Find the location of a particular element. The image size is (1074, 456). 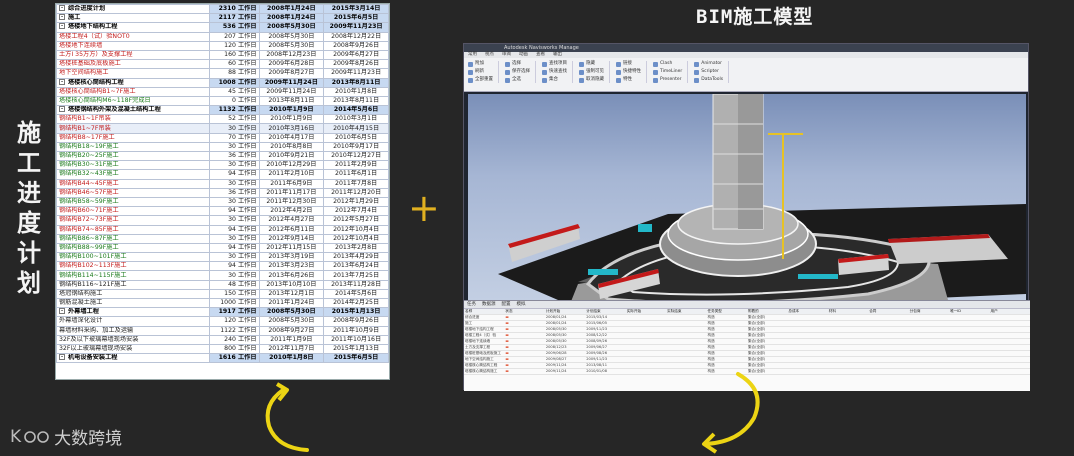

ribbon-button: 集合 is located at coordinates (554, 80).